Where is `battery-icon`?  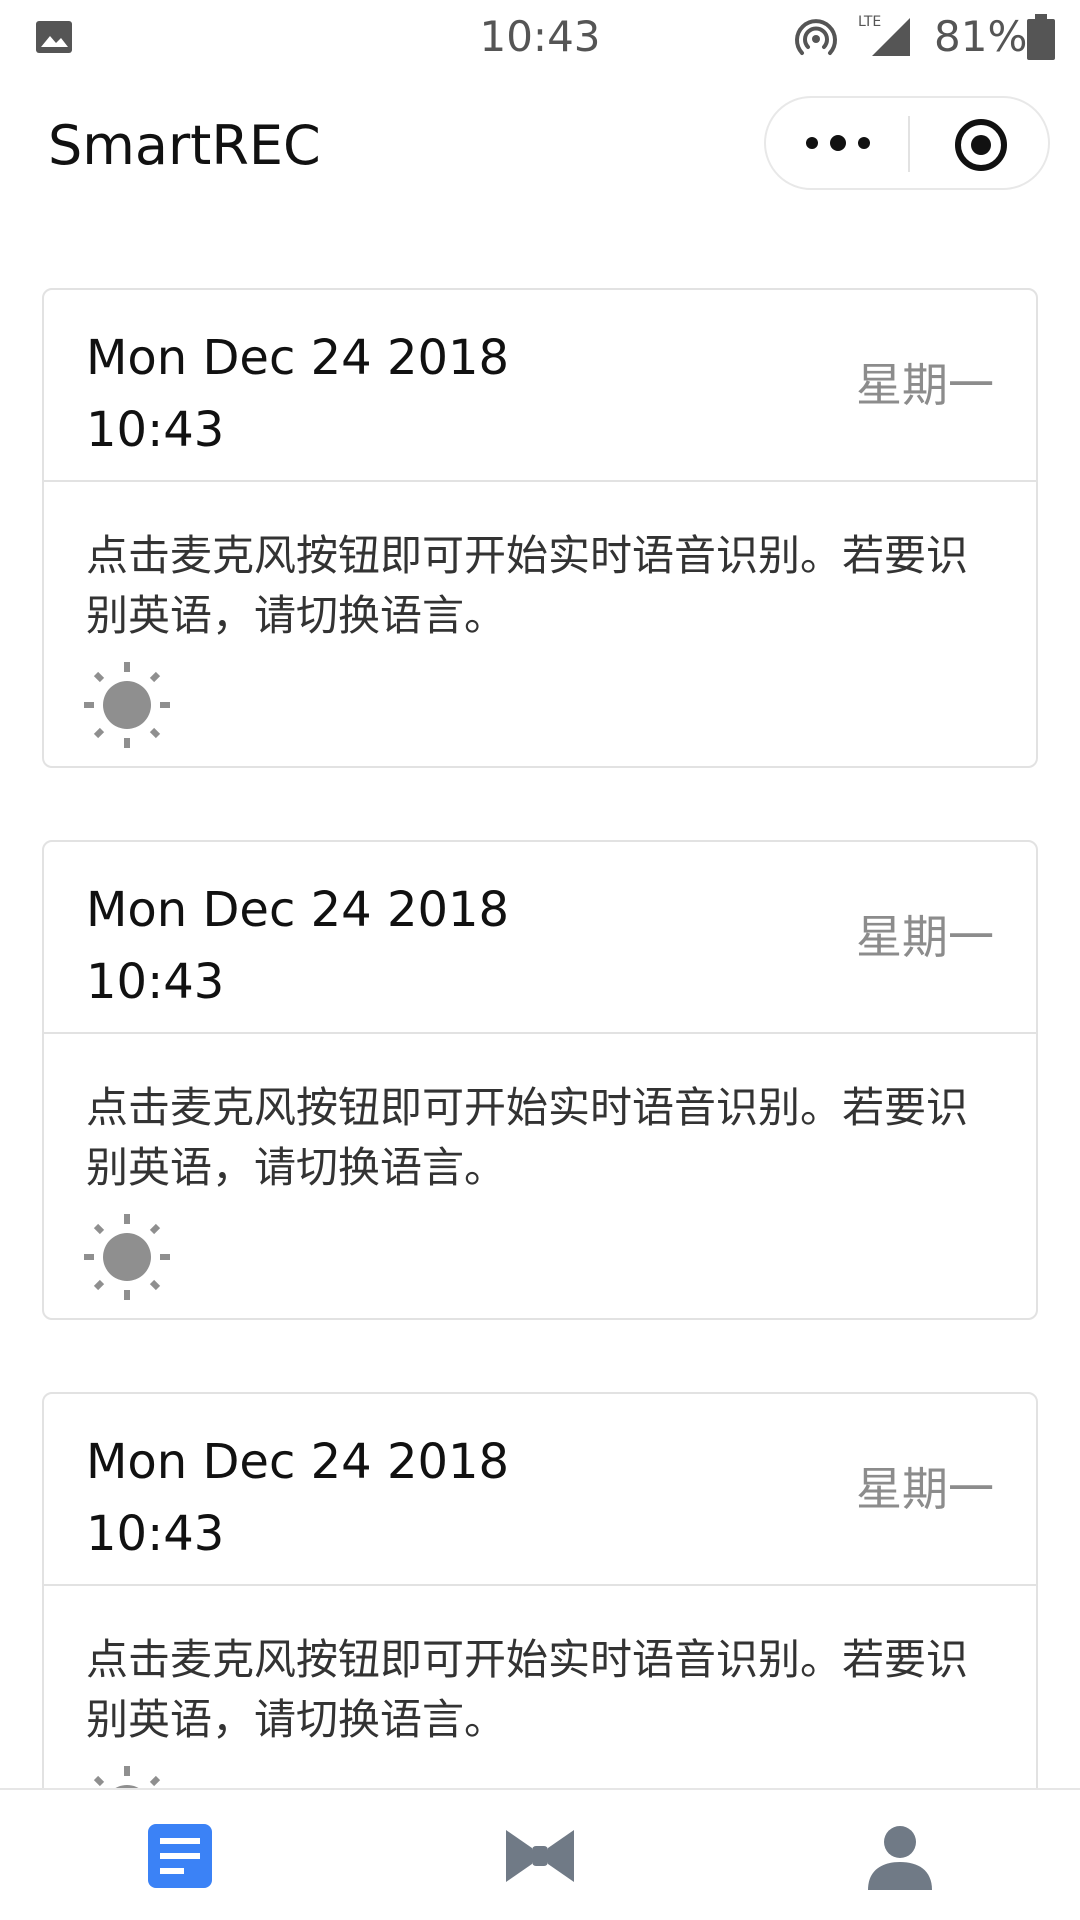
battery-icon is located at coordinates (1041, 37).